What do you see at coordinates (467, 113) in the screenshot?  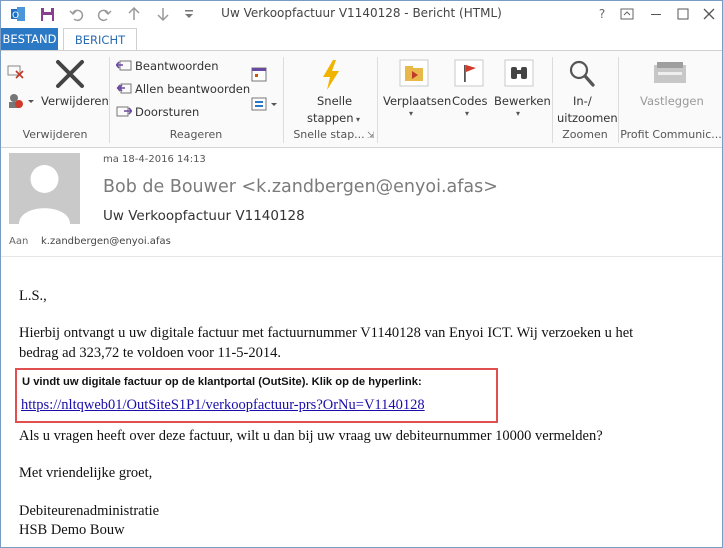 I see `codes-dropdown-icon: ▾` at bounding box center [467, 113].